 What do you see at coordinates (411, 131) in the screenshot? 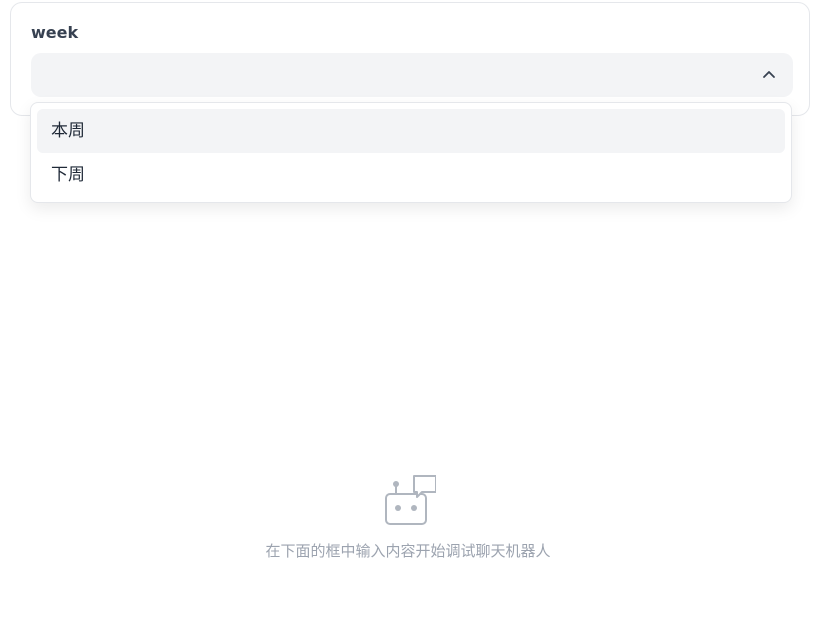
I see `option-this-week: 本周` at bounding box center [411, 131].